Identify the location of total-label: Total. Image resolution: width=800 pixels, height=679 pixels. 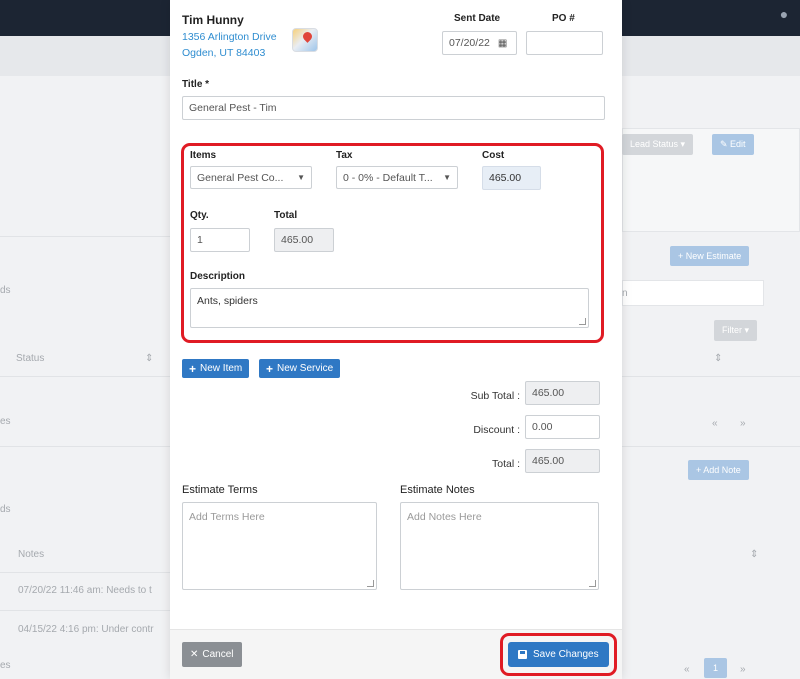
(286, 215).